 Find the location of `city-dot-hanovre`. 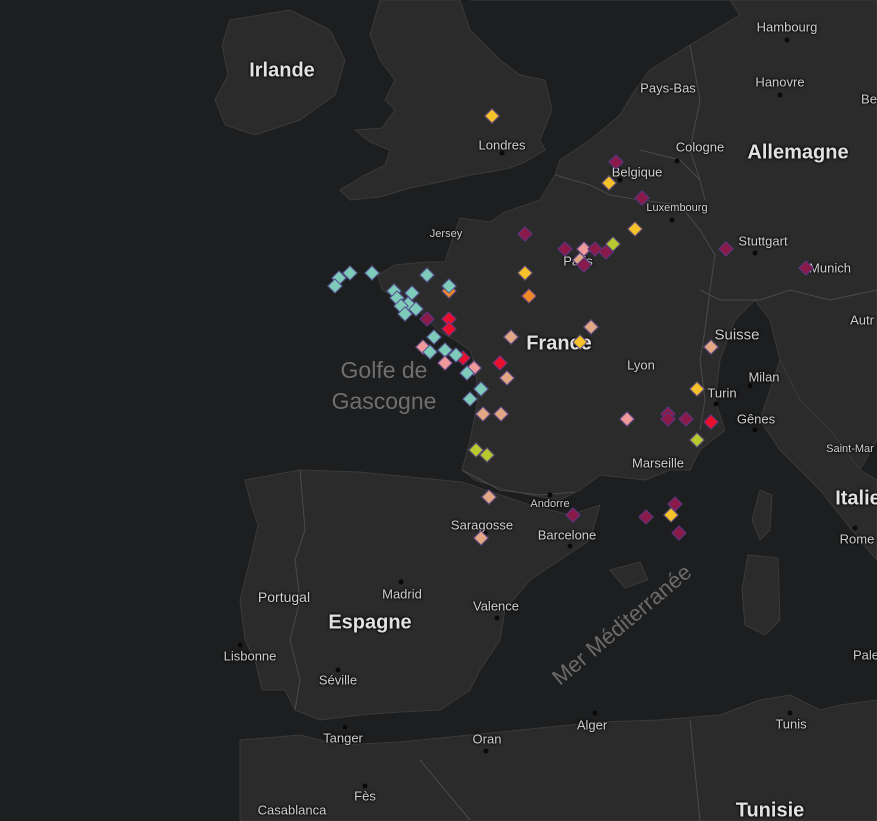

city-dot-hanovre is located at coordinates (780, 95).